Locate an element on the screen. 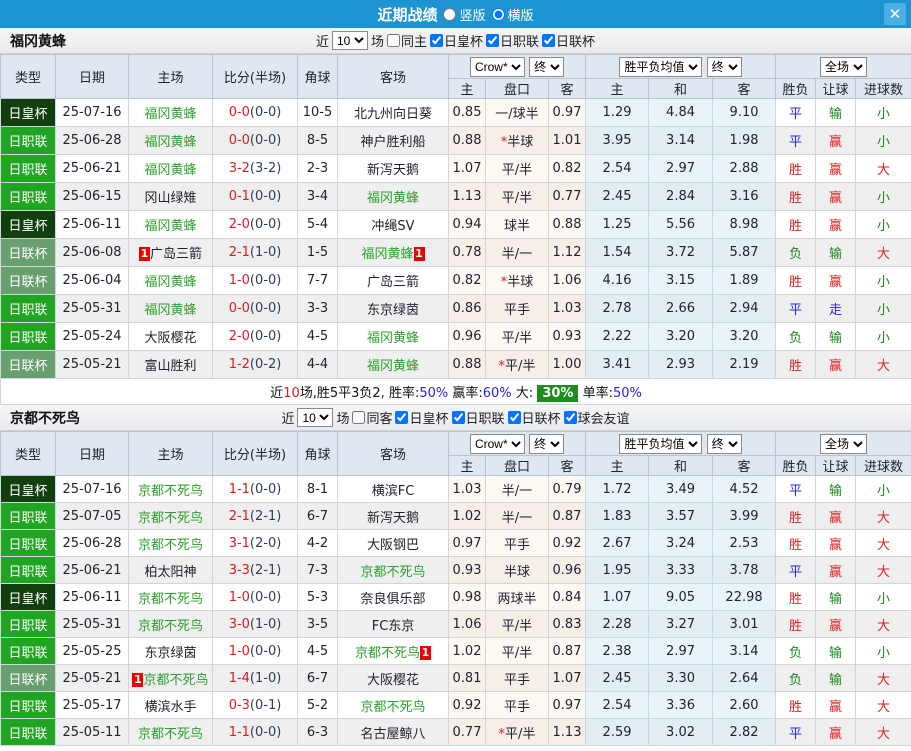 The height and width of the screenshot is (751, 911). away-team-name: 名古屋鲸八 is located at coordinates (393, 734).